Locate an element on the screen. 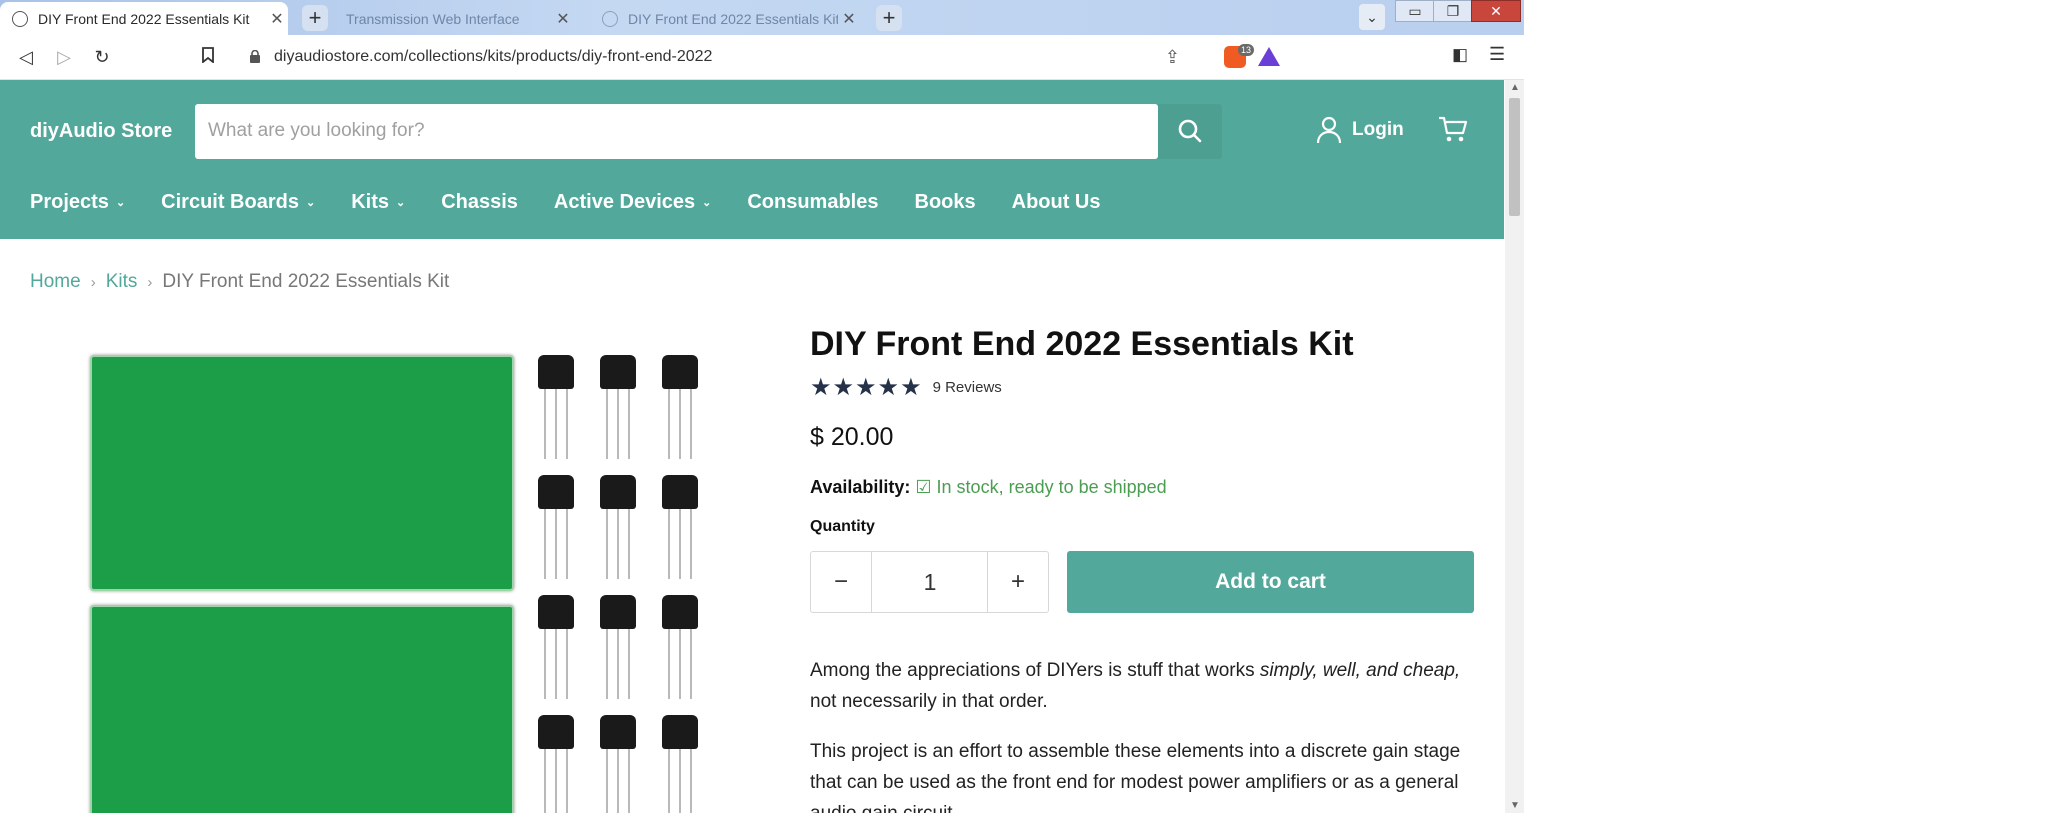 The image size is (2048, 813). restore-button: ❐ is located at coordinates (1453, 11).